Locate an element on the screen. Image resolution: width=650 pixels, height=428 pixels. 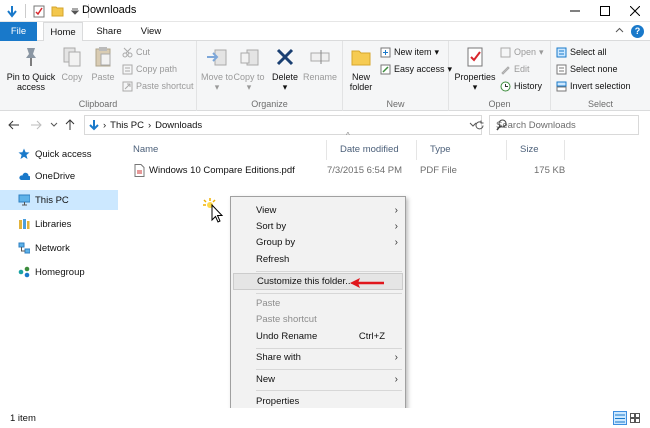
new-folder-icon is located at coordinates (57, 11).